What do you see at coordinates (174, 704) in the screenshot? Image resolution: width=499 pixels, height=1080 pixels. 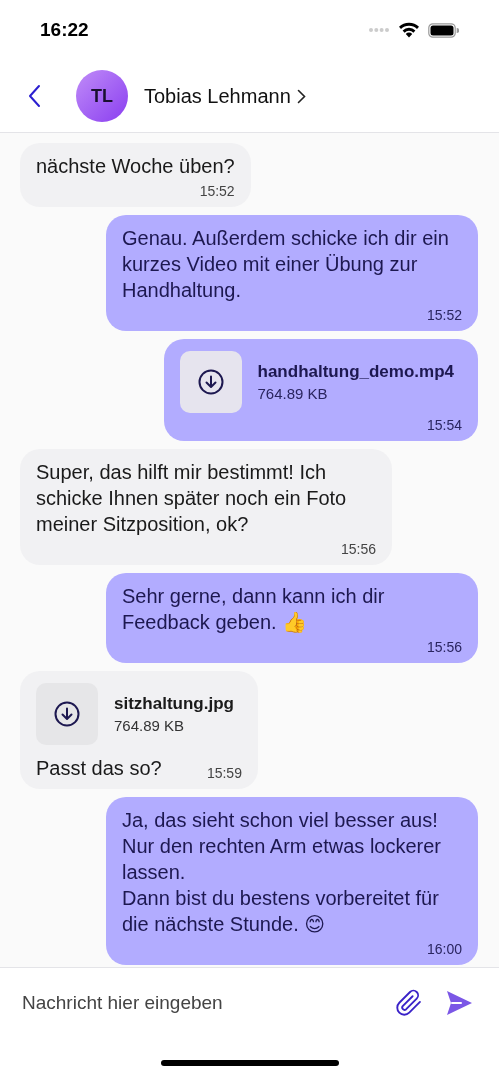 I see `file-name: sitzhaltung.jpg` at bounding box center [174, 704].